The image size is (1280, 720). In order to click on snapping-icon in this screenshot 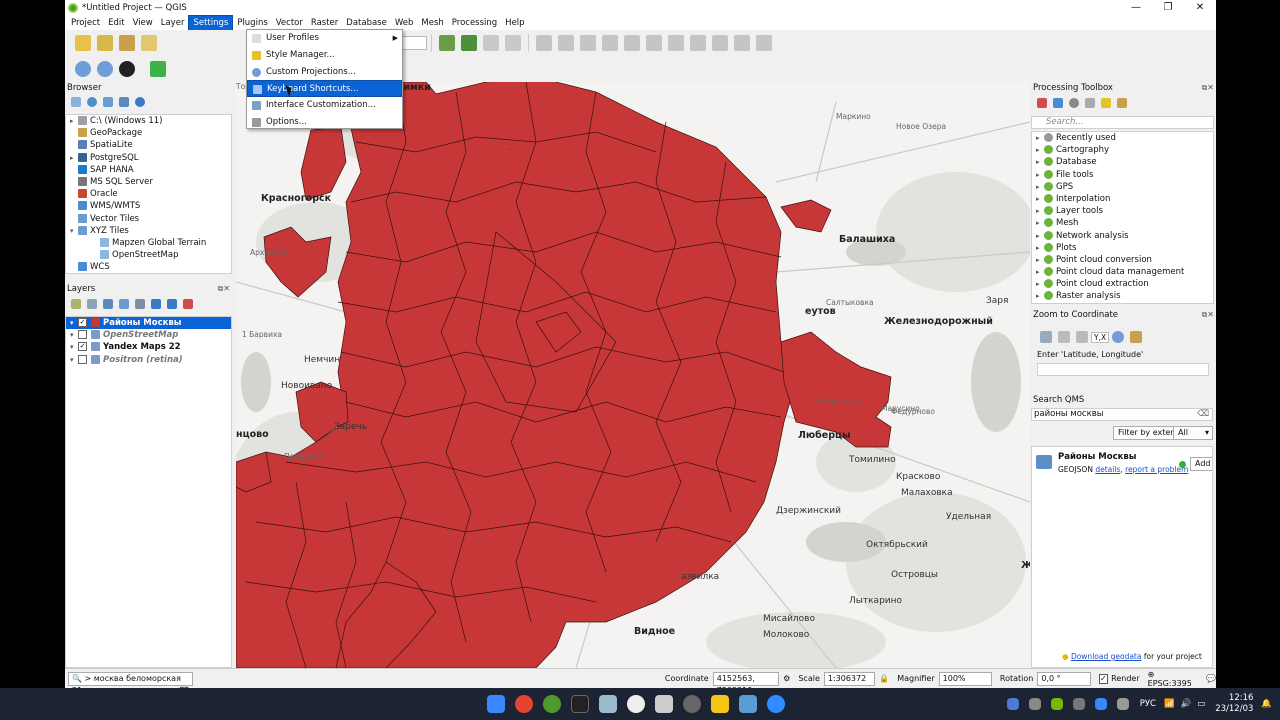, I will do `click(447, 43)`.